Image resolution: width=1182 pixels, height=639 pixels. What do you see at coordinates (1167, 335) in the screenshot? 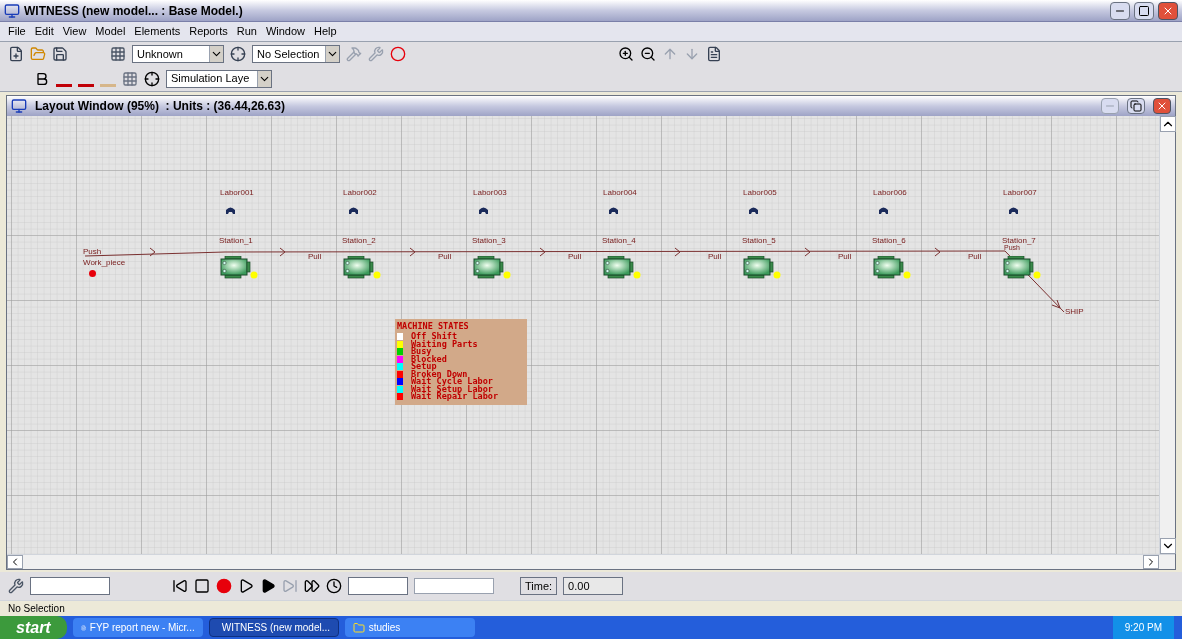
I see `vertical-scrollbar` at bounding box center [1167, 335].